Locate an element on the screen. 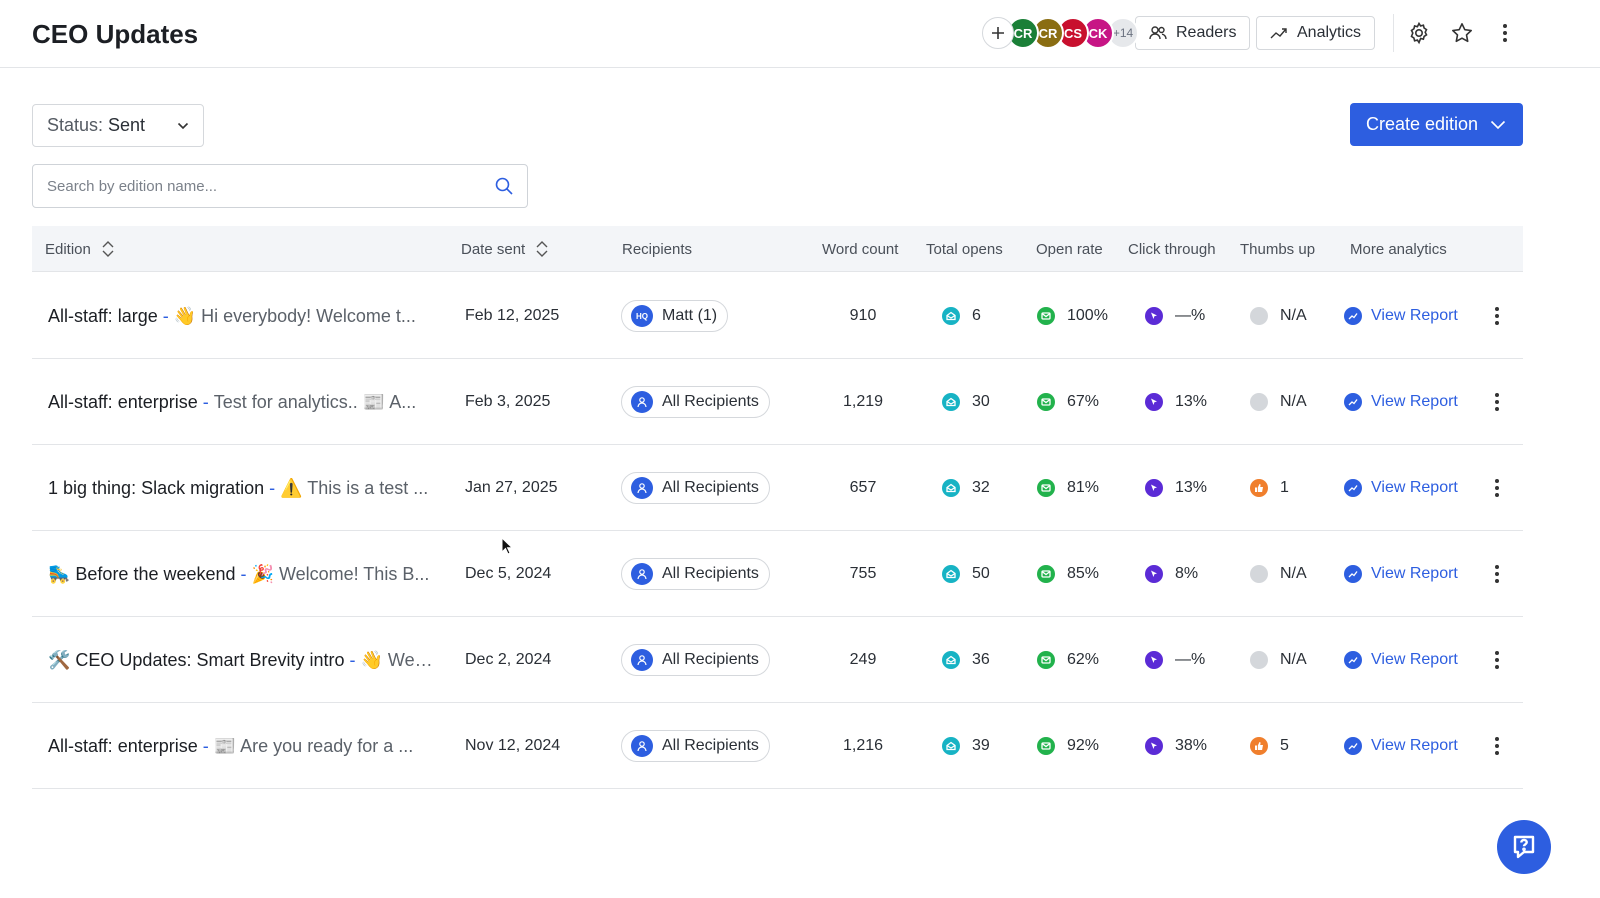 The image size is (1600, 898). analytics-button: Analytics is located at coordinates (1316, 33).